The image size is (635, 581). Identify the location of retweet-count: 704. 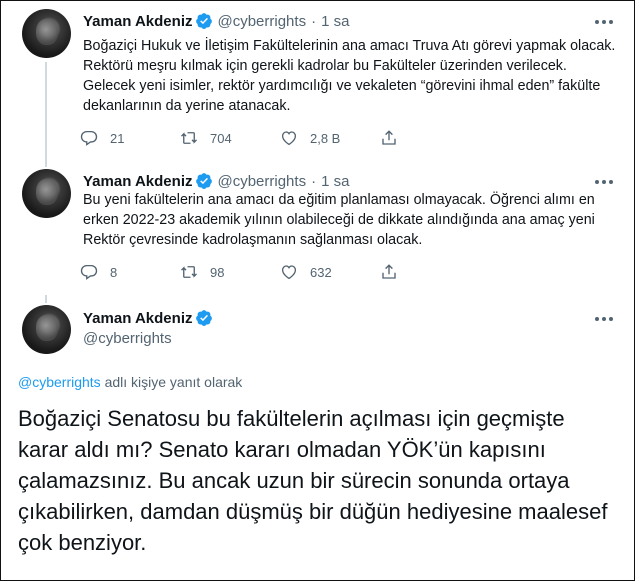
(221, 138).